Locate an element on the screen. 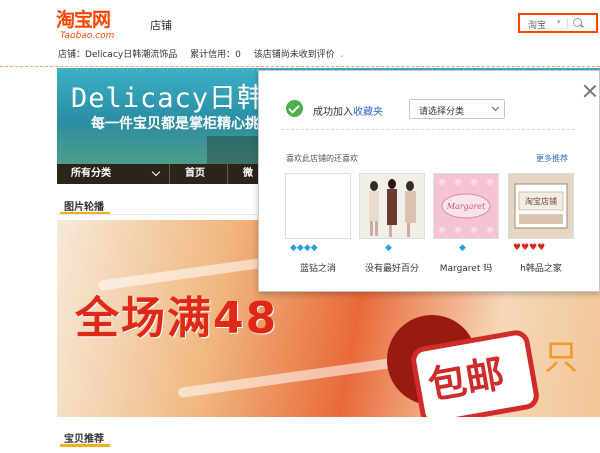 The width and height of the screenshot is (600, 453). margaret-logo-image: Margaret is located at coordinates (466, 206).